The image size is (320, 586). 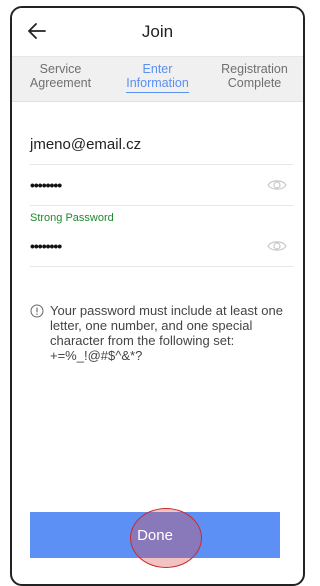 I want to click on arrow-left-icon, so click(x=37, y=31).